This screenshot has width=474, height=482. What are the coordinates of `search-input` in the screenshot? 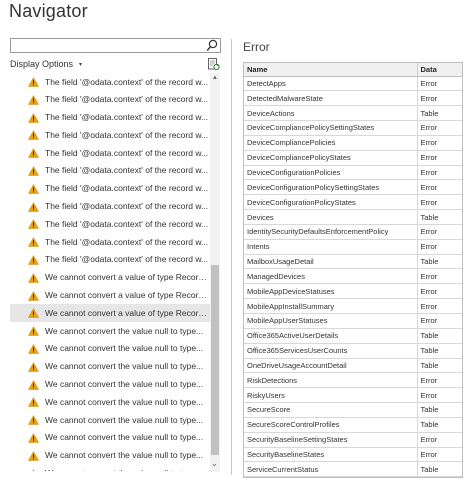 It's located at (115, 45).